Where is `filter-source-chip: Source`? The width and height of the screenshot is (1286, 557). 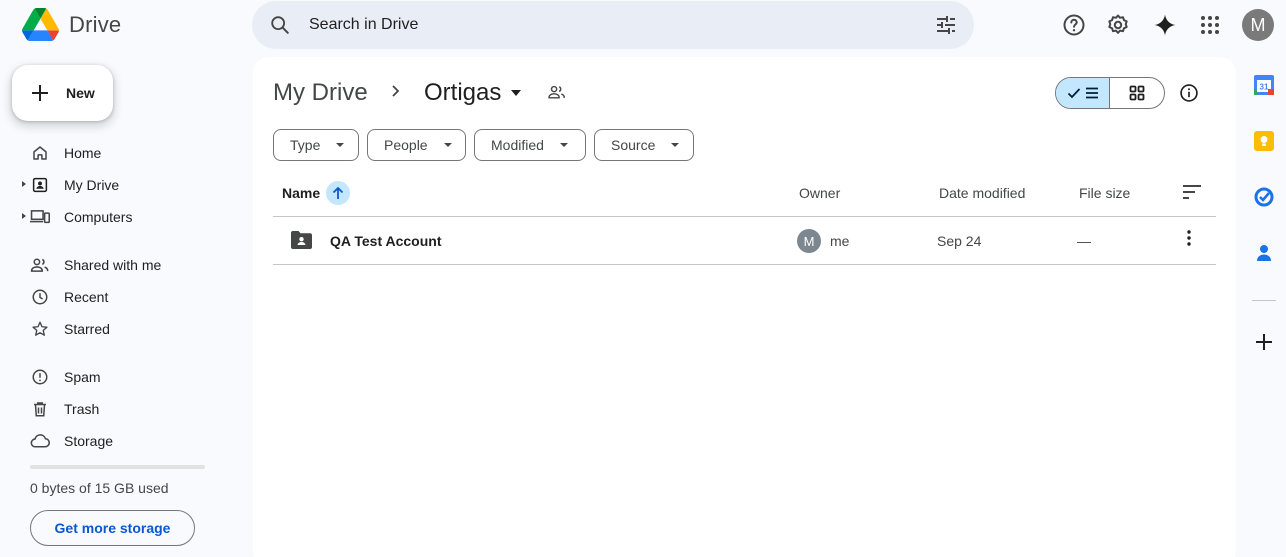 filter-source-chip: Source is located at coordinates (644, 145).